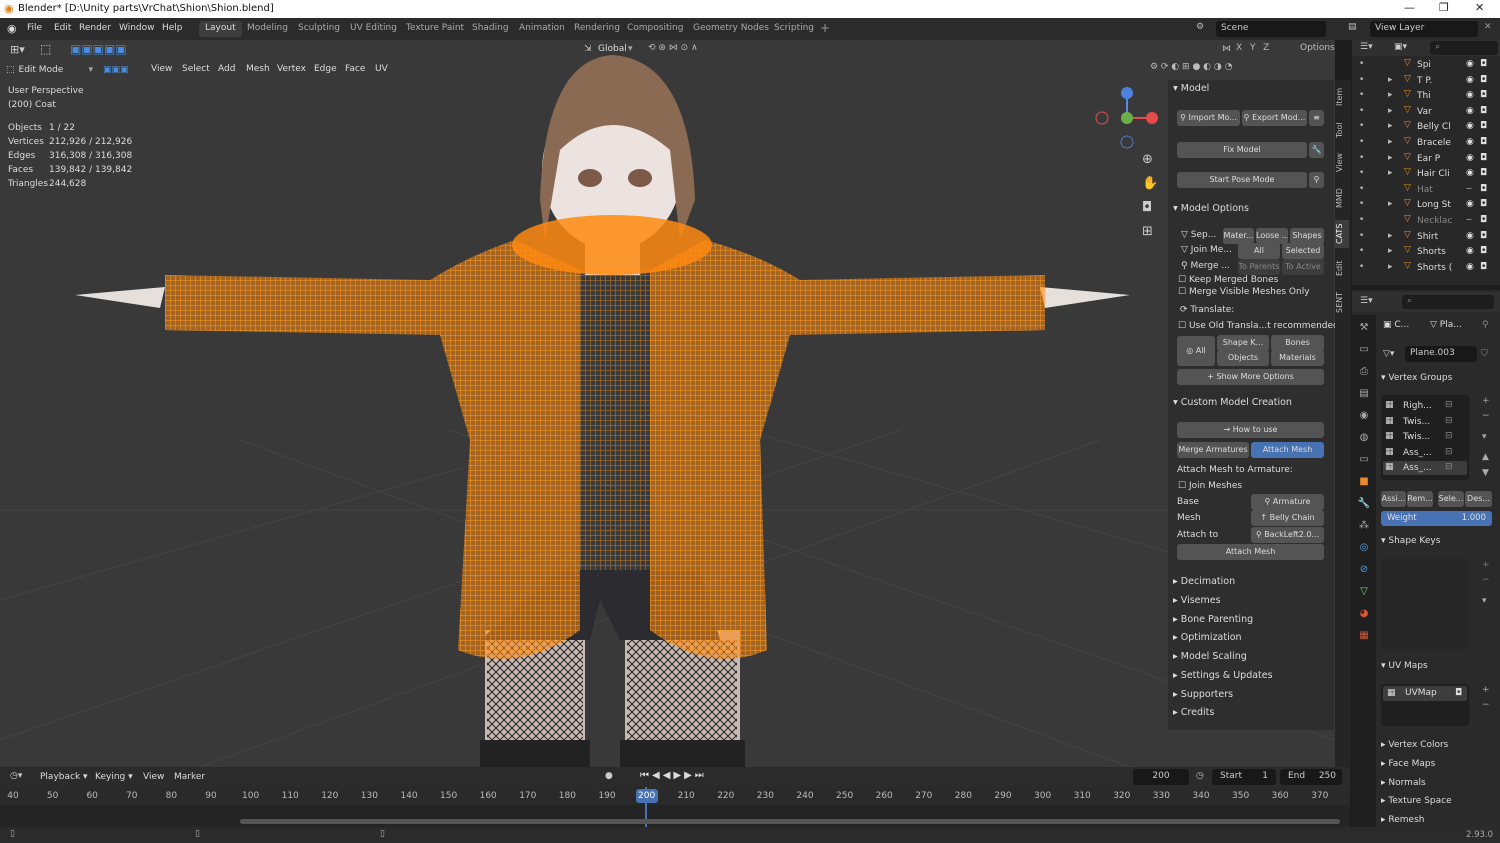 This screenshot has width=1500, height=843. What do you see at coordinates (1444, 7) in the screenshot?
I see `maximize-icon: ❐` at bounding box center [1444, 7].